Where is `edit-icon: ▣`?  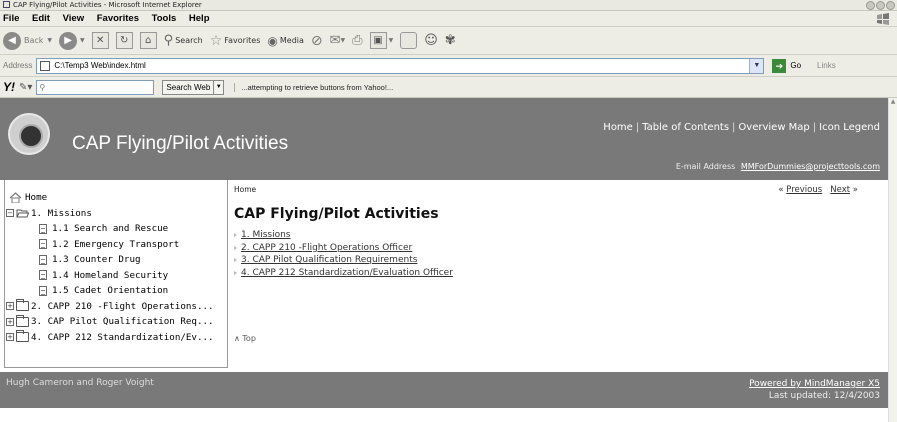 edit-icon: ▣ is located at coordinates (378, 40).